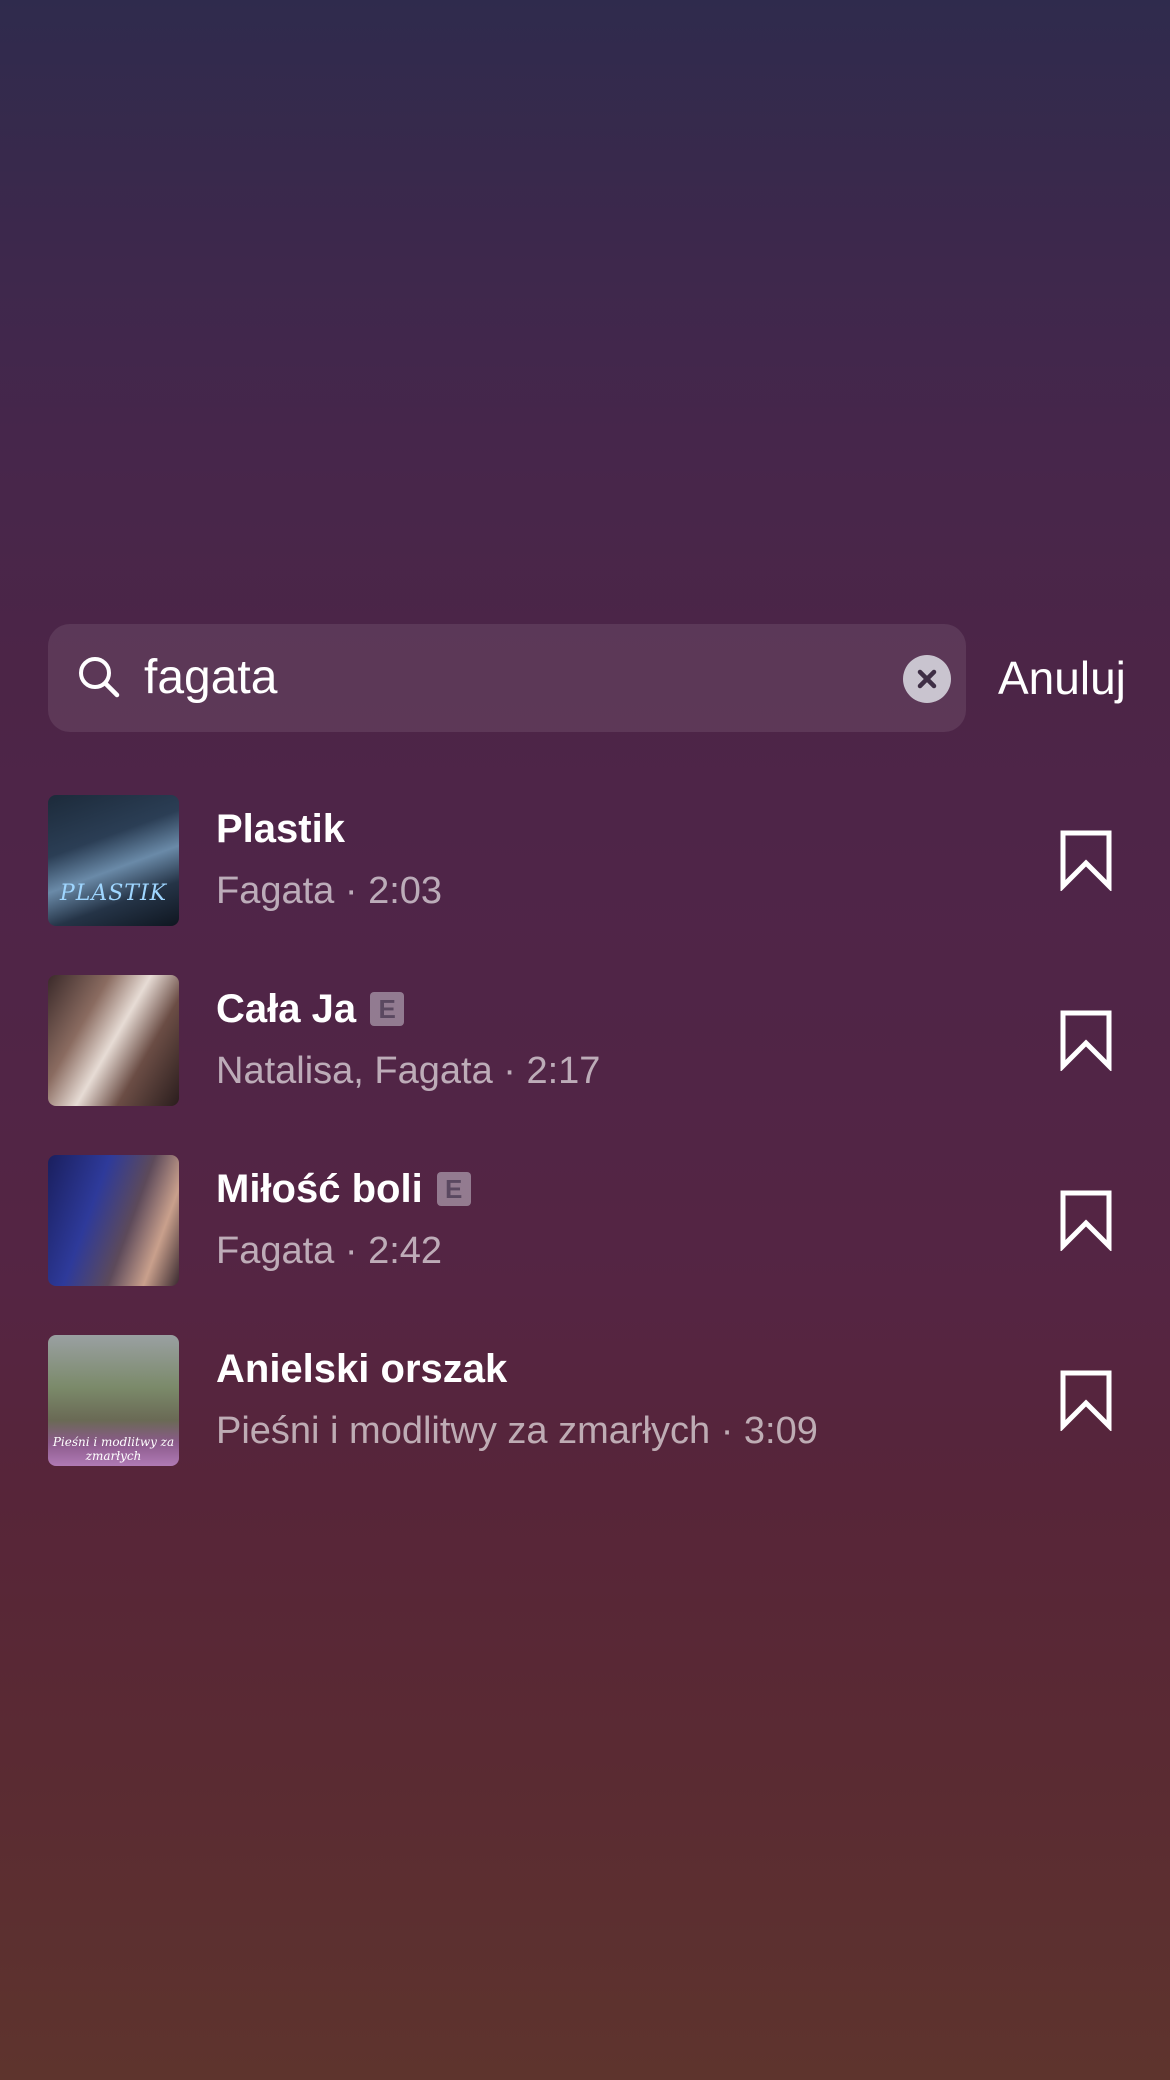 The image size is (1170, 2080). What do you see at coordinates (113, 893) in the screenshot?
I see `album-cover-text: PLASTIK` at bounding box center [113, 893].